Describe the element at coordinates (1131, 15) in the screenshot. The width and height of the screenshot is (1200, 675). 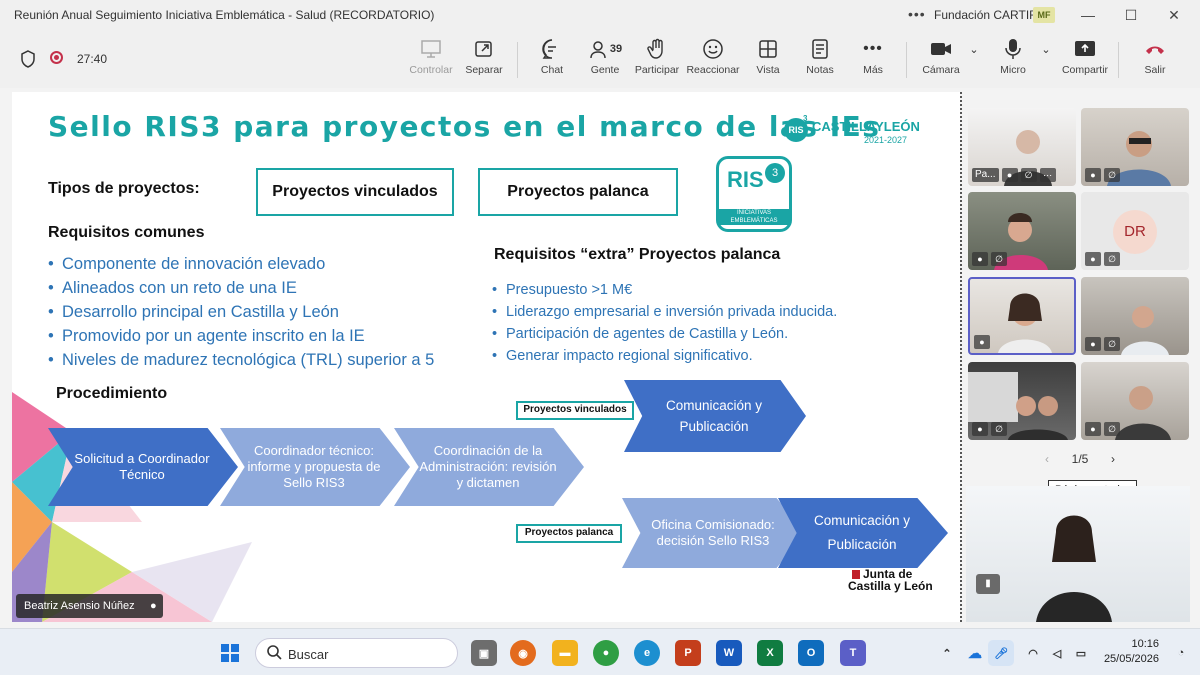
I see `maximize-icon: ☐` at that location.